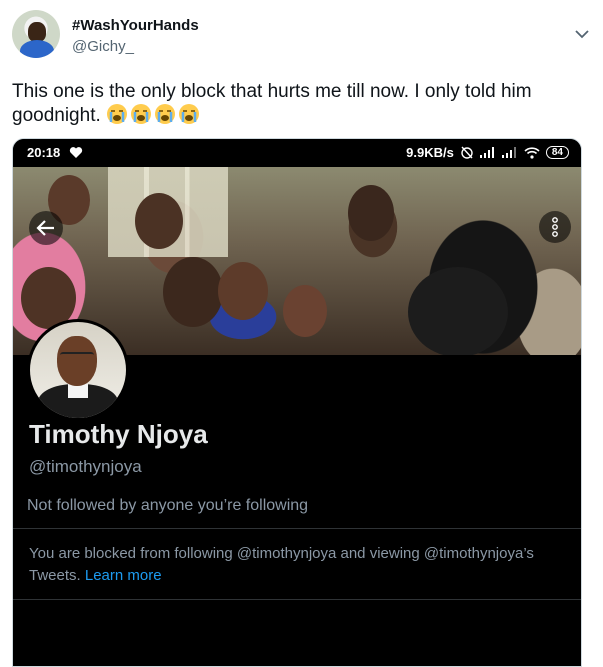  I want to click on profile-name: Timothy Njoya, so click(118, 434).